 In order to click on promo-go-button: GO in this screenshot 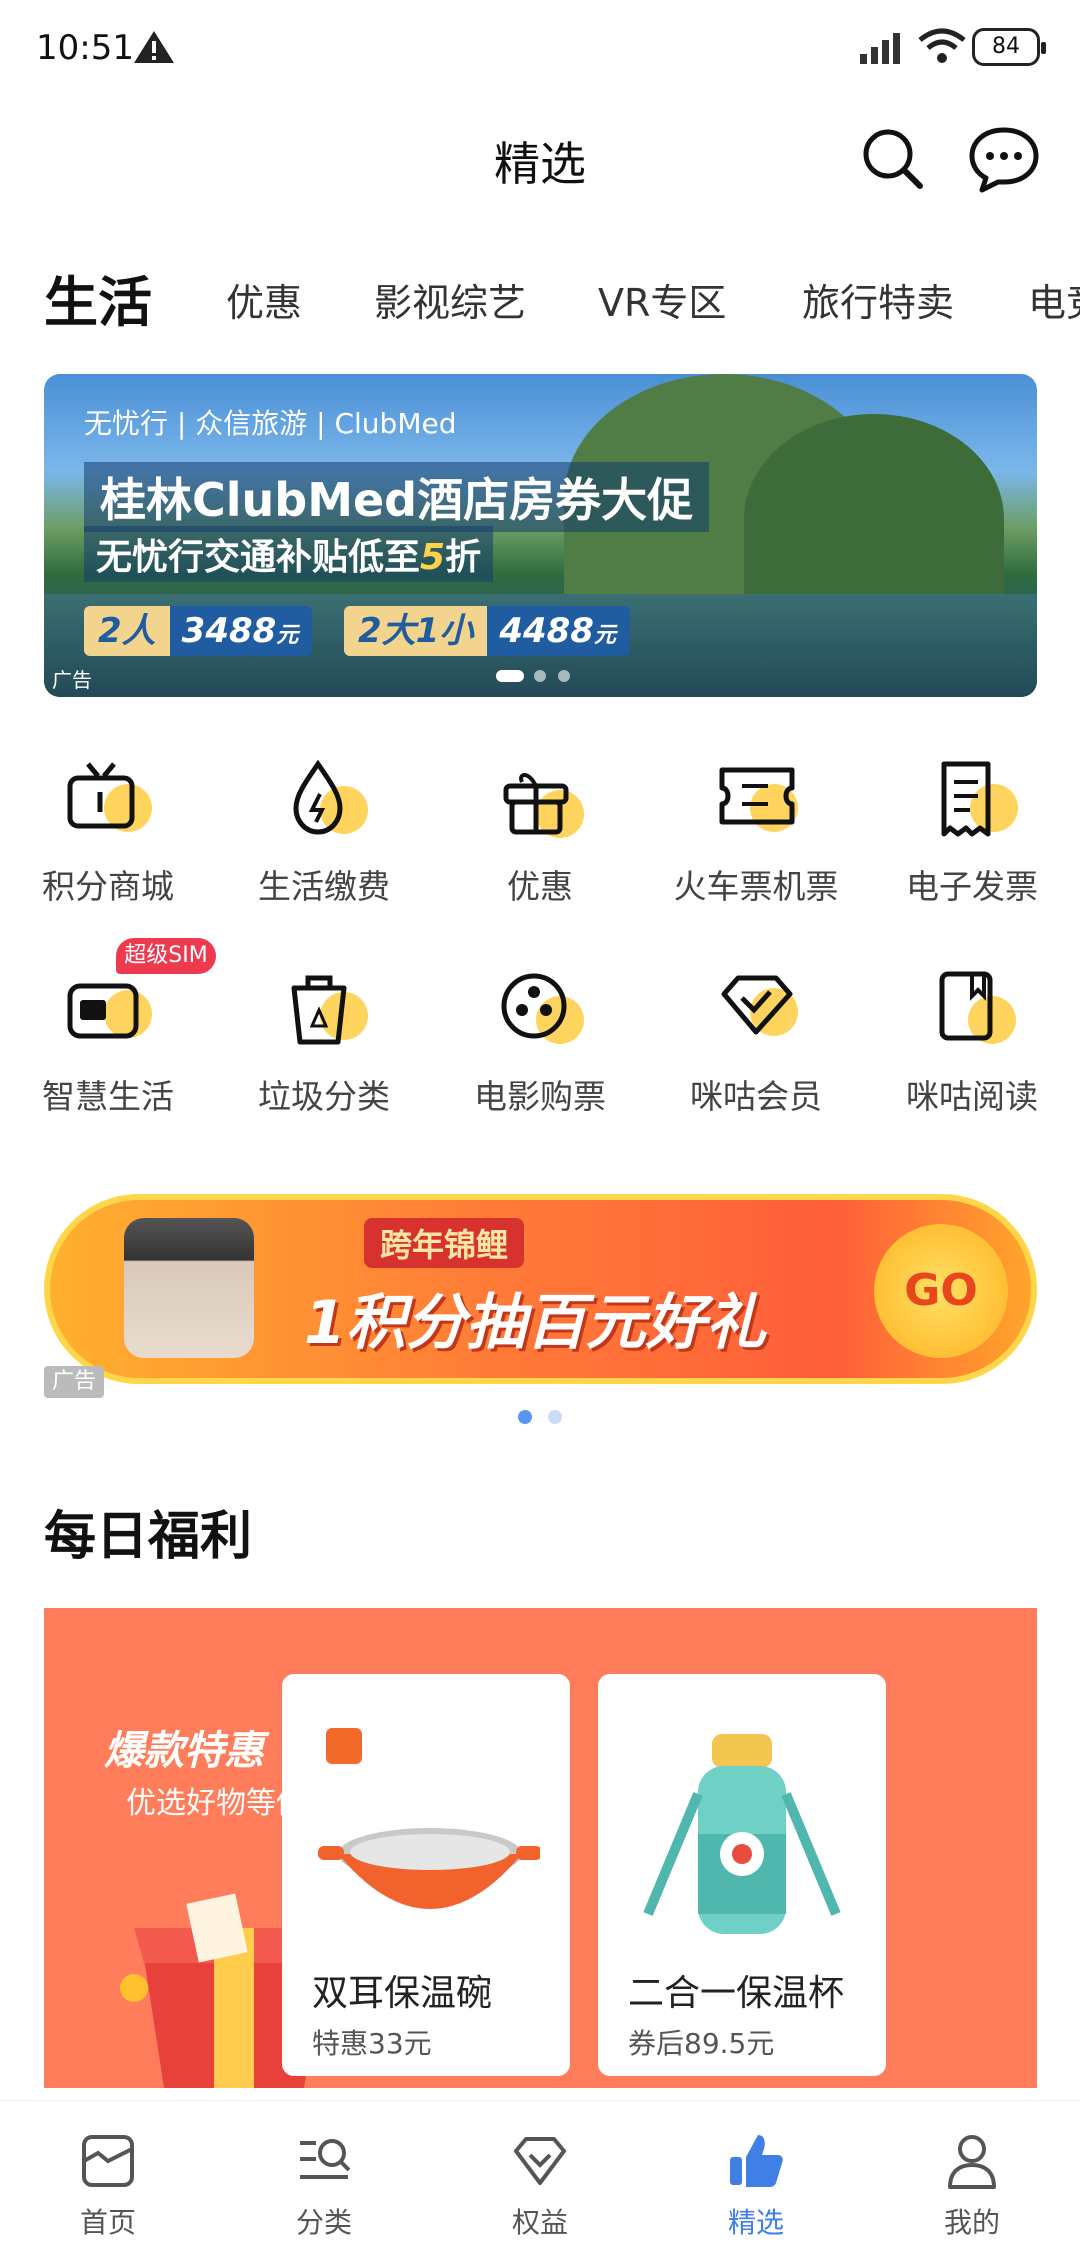, I will do `click(941, 1291)`.